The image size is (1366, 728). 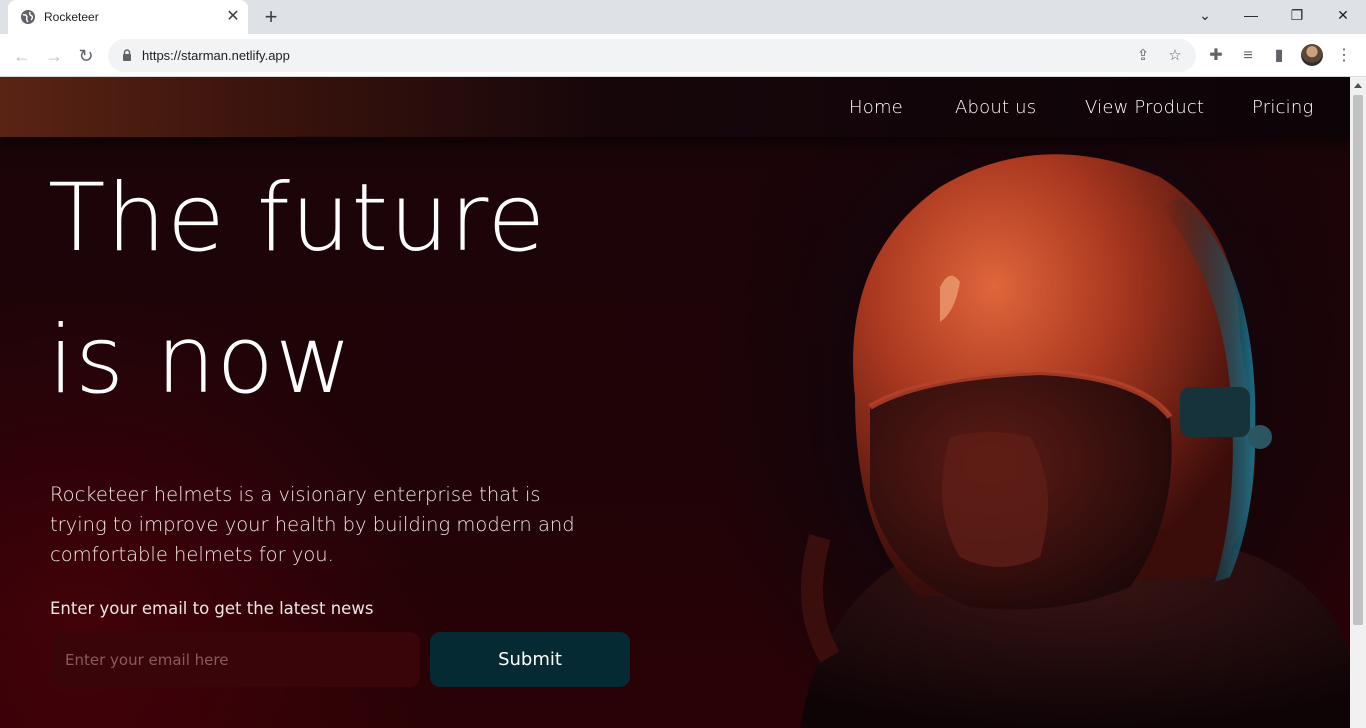 I want to click on back-arrow-icon: ←, so click(x=22, y=56).